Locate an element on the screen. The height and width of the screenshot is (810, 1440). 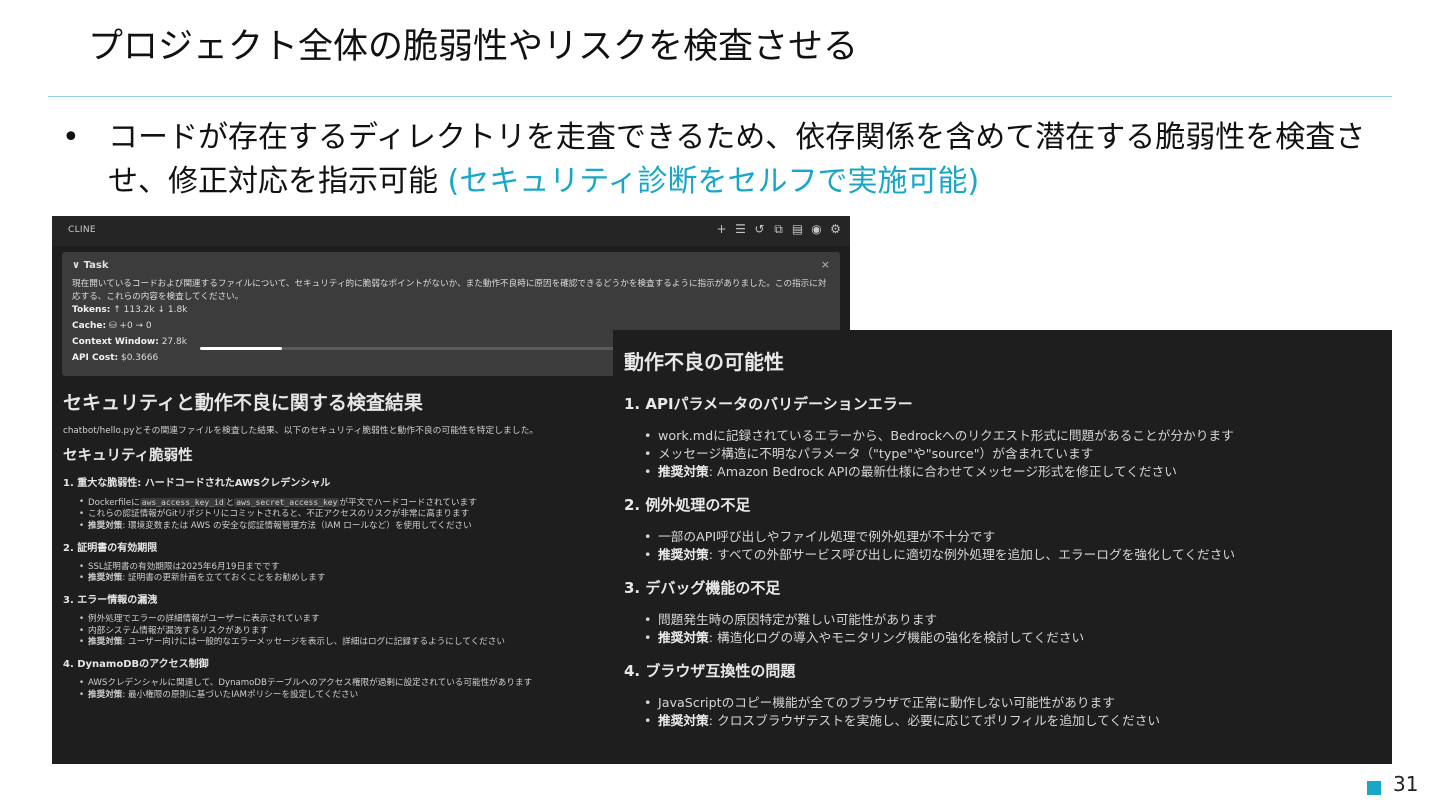
title-divider is located at coordinates (720, 96).